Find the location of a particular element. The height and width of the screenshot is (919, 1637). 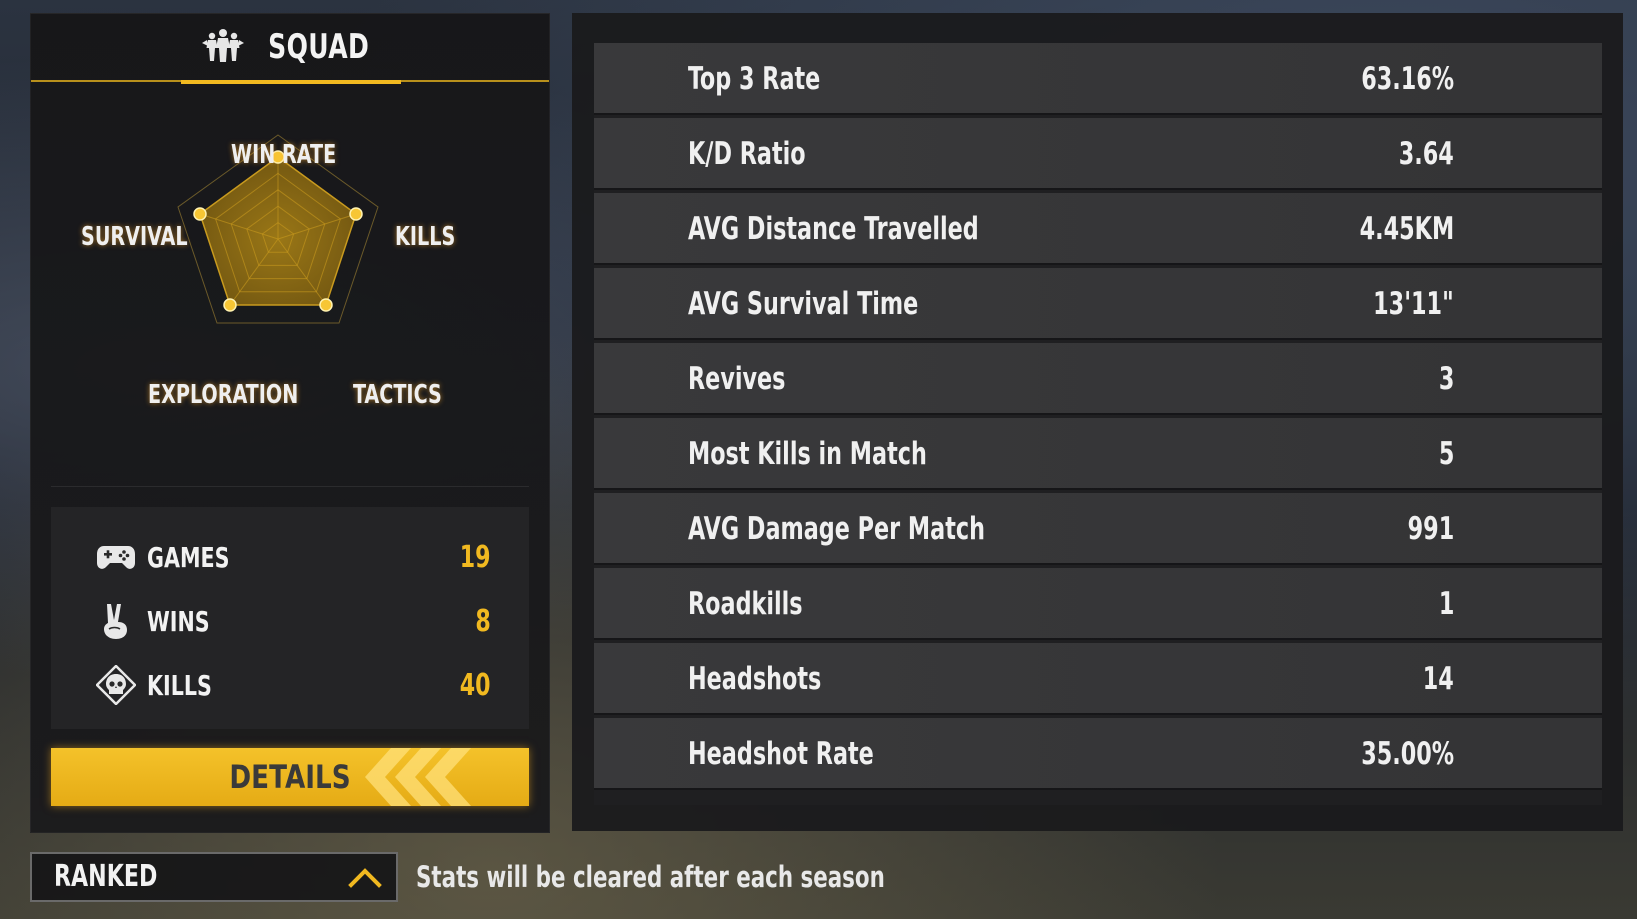

stat-label: Revives is located at coordinates (737, 379).